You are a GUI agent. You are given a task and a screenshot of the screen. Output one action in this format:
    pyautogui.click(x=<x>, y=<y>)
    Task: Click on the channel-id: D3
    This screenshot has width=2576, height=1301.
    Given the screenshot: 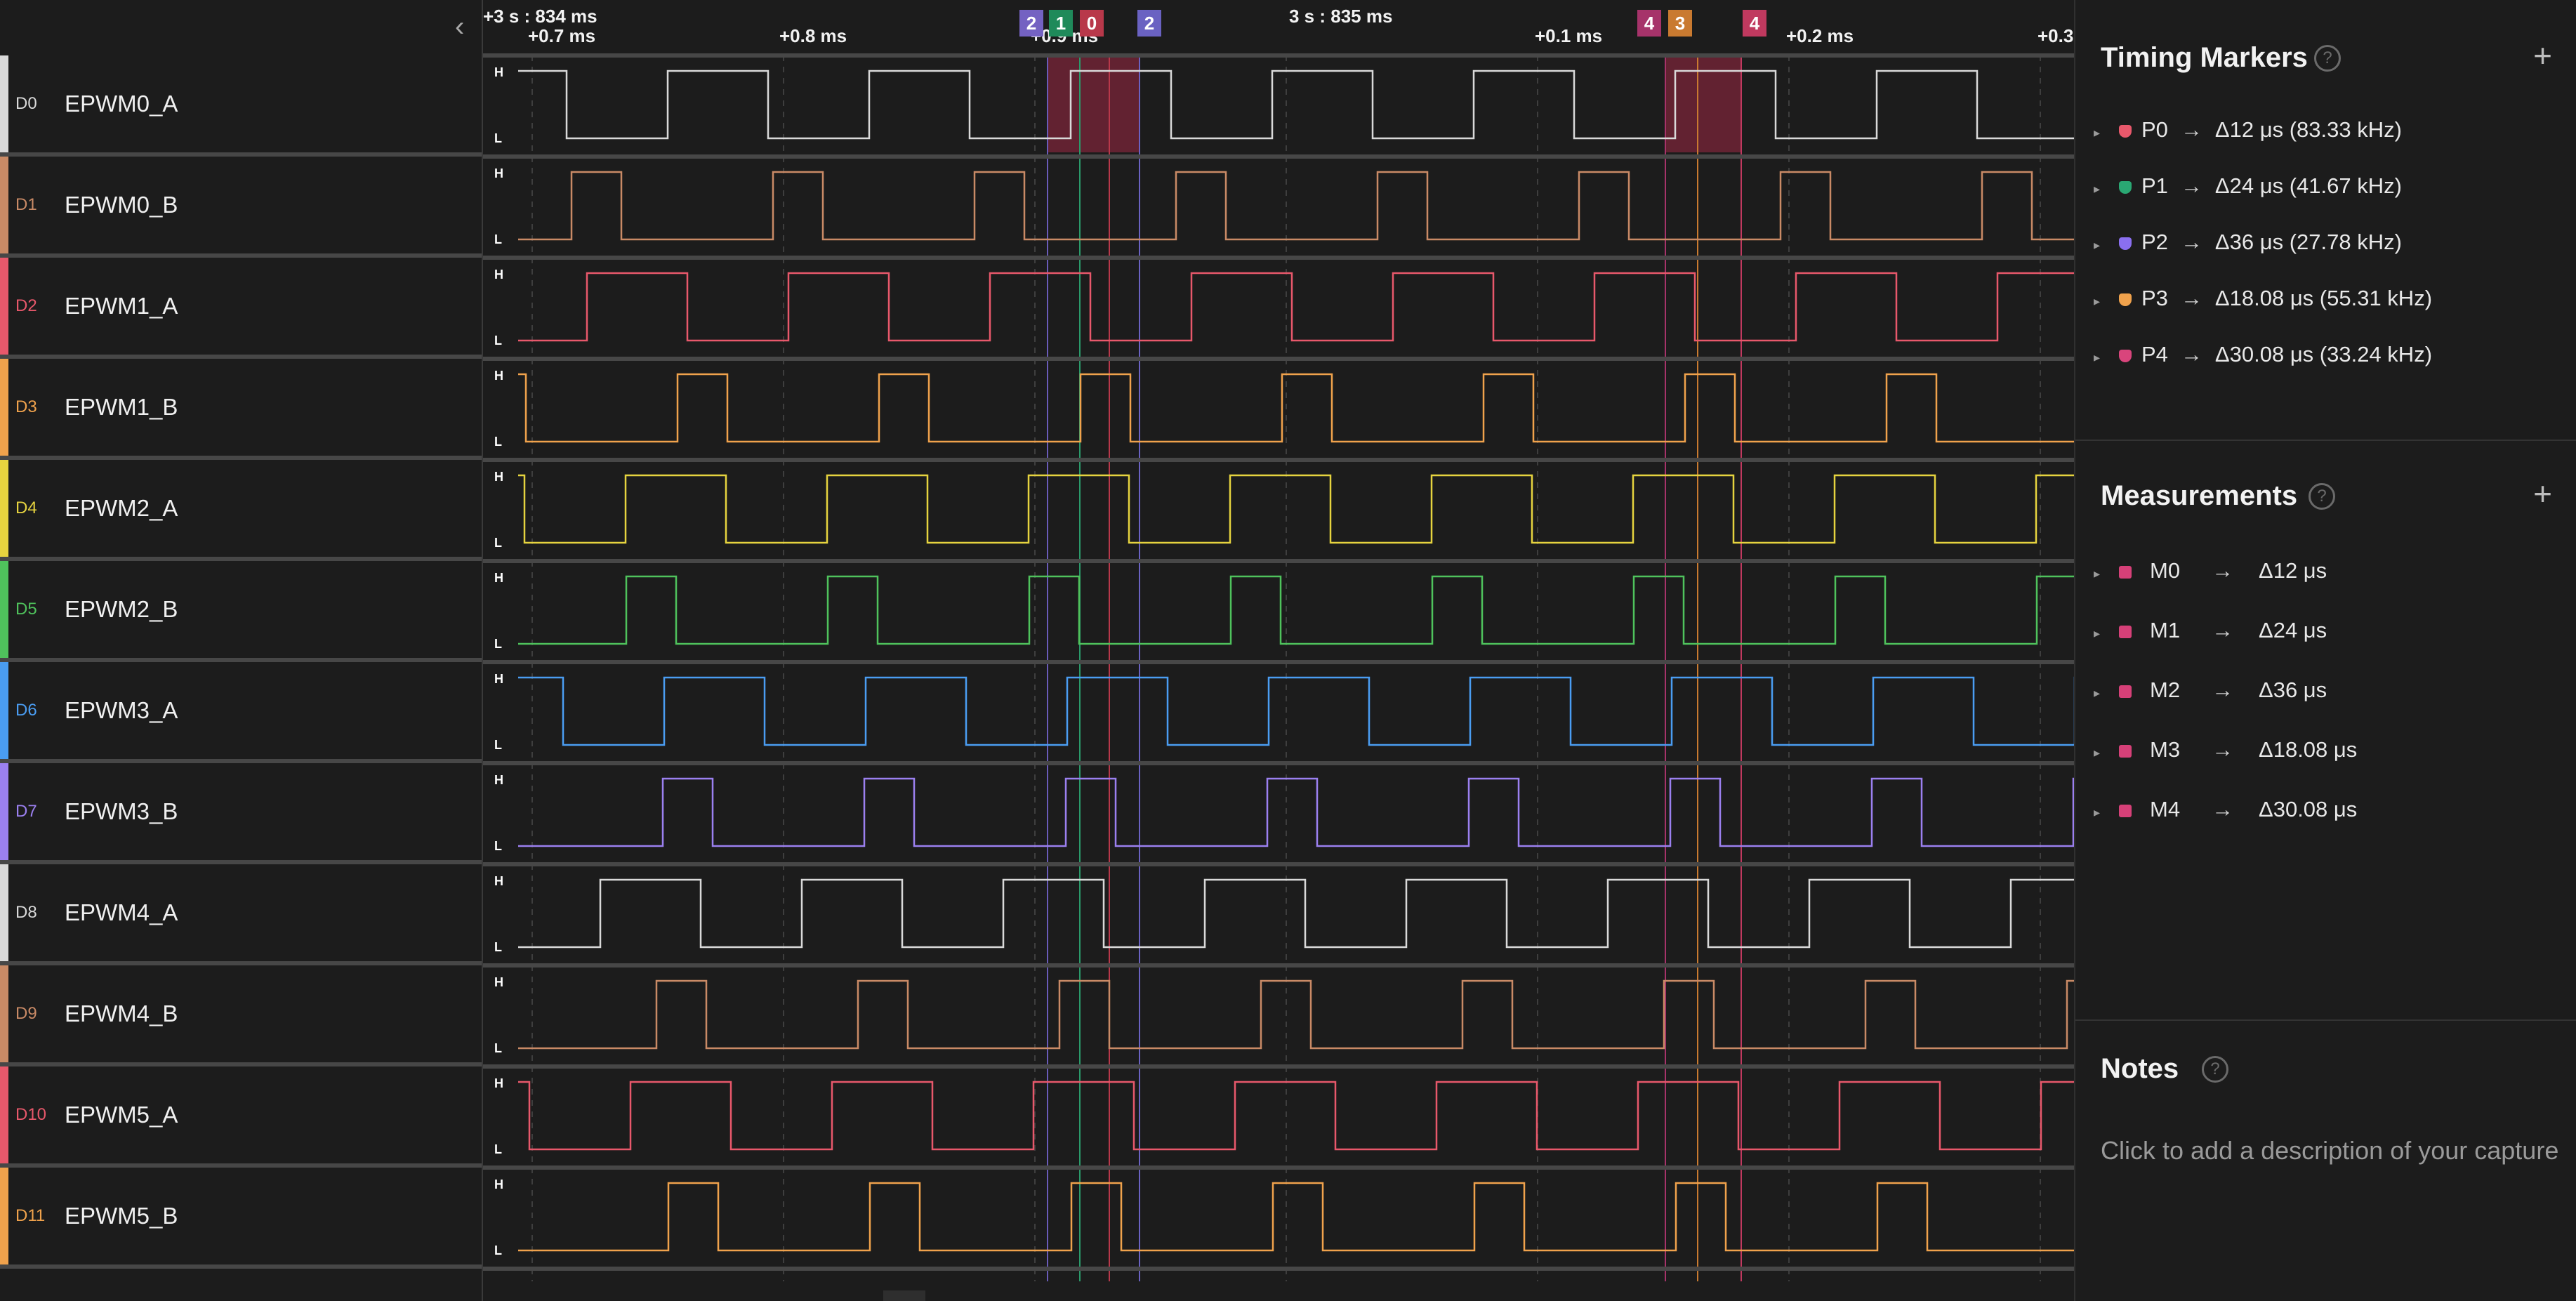 What is the action you would take?
    pyautogui.click(x=26, y=406)
    